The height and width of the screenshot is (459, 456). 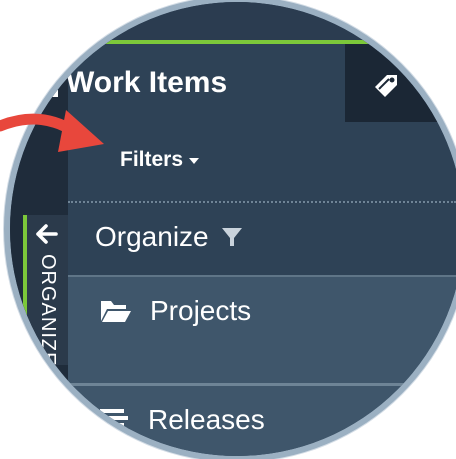 What do you see at coordinates (114, 421) in the screenshot?
I see `release-icon` at bounding box center [114, 421].